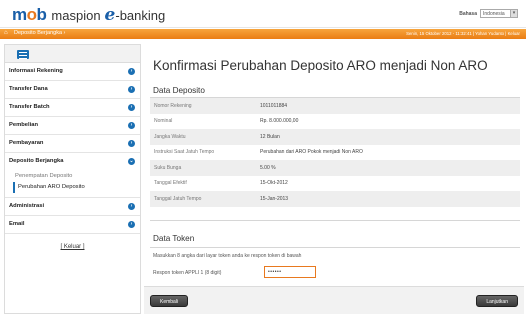 This screenshot has height=316, width=526. What do you see at coordinates (72, 144) in the screenshot?
I see `sidebar-item-pembayaran: Pembayaran ›` at bounding box center [72, 144].